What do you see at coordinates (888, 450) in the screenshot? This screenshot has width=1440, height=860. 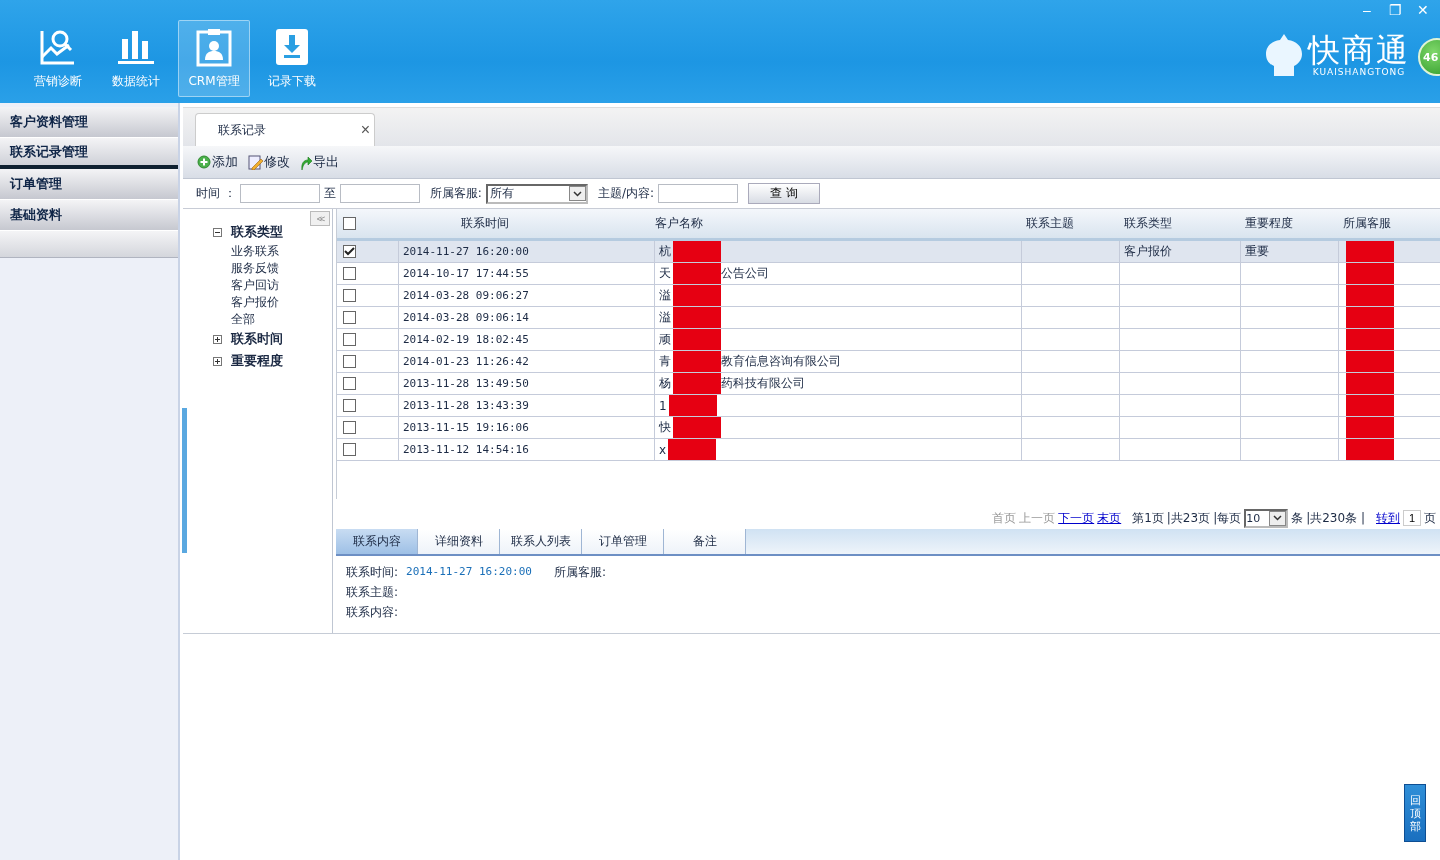 I see `table-row: 2013-11-12 14:54:16 x` at bounding box center [888, 450].